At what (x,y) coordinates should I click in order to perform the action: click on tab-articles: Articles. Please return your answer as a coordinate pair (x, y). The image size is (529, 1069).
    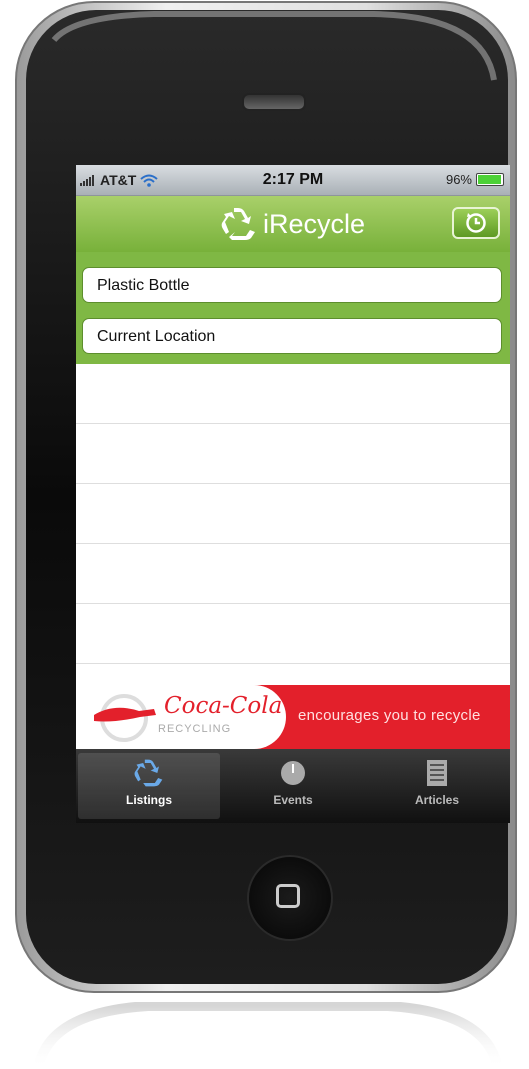
    Looking at the image, I should click on (437, 786).